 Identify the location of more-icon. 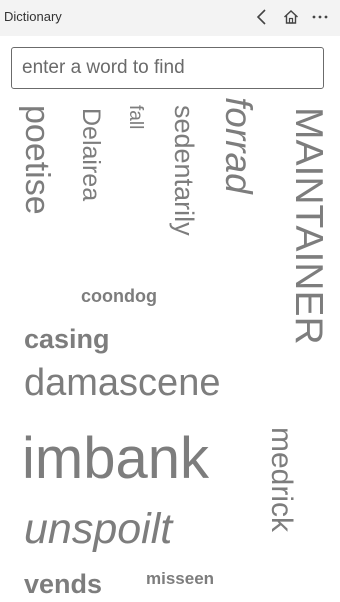
(320, 17).